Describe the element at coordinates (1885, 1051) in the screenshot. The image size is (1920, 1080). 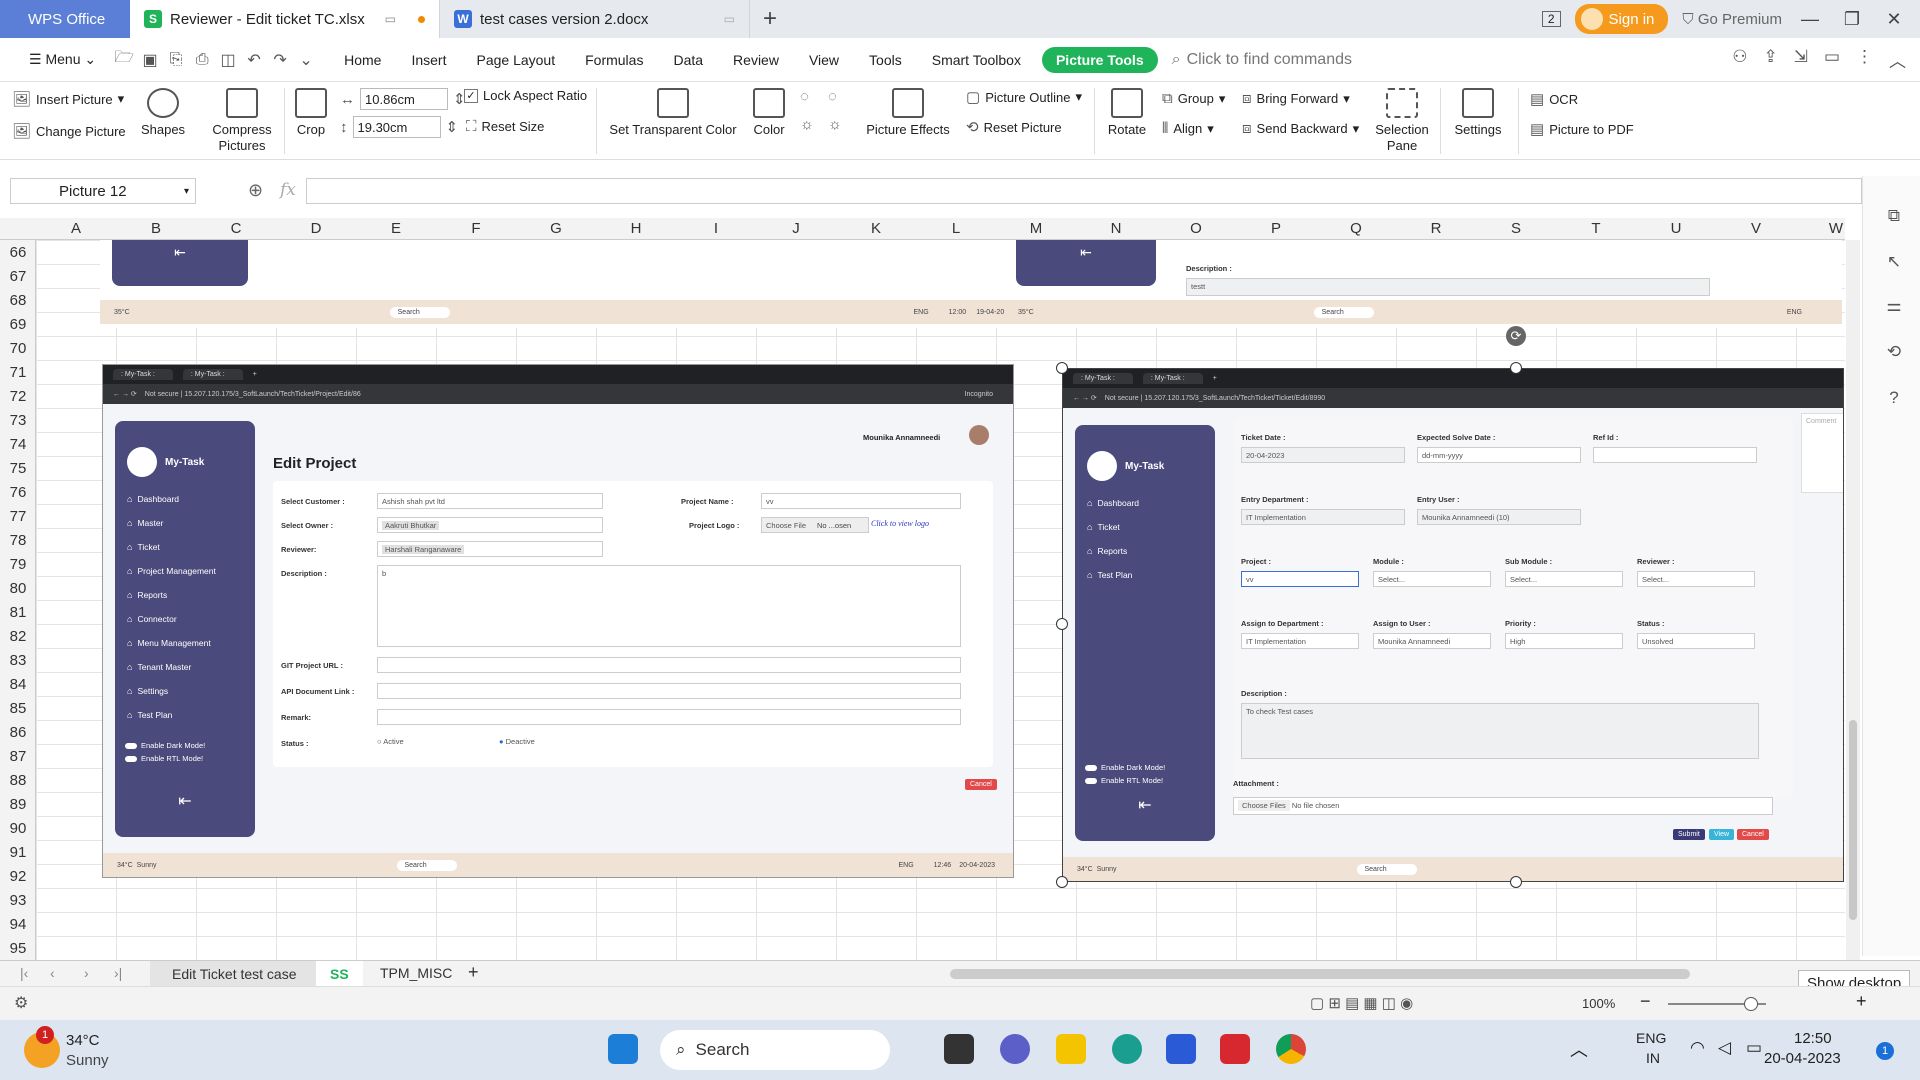
I see `notification-badge: 1` at that location.